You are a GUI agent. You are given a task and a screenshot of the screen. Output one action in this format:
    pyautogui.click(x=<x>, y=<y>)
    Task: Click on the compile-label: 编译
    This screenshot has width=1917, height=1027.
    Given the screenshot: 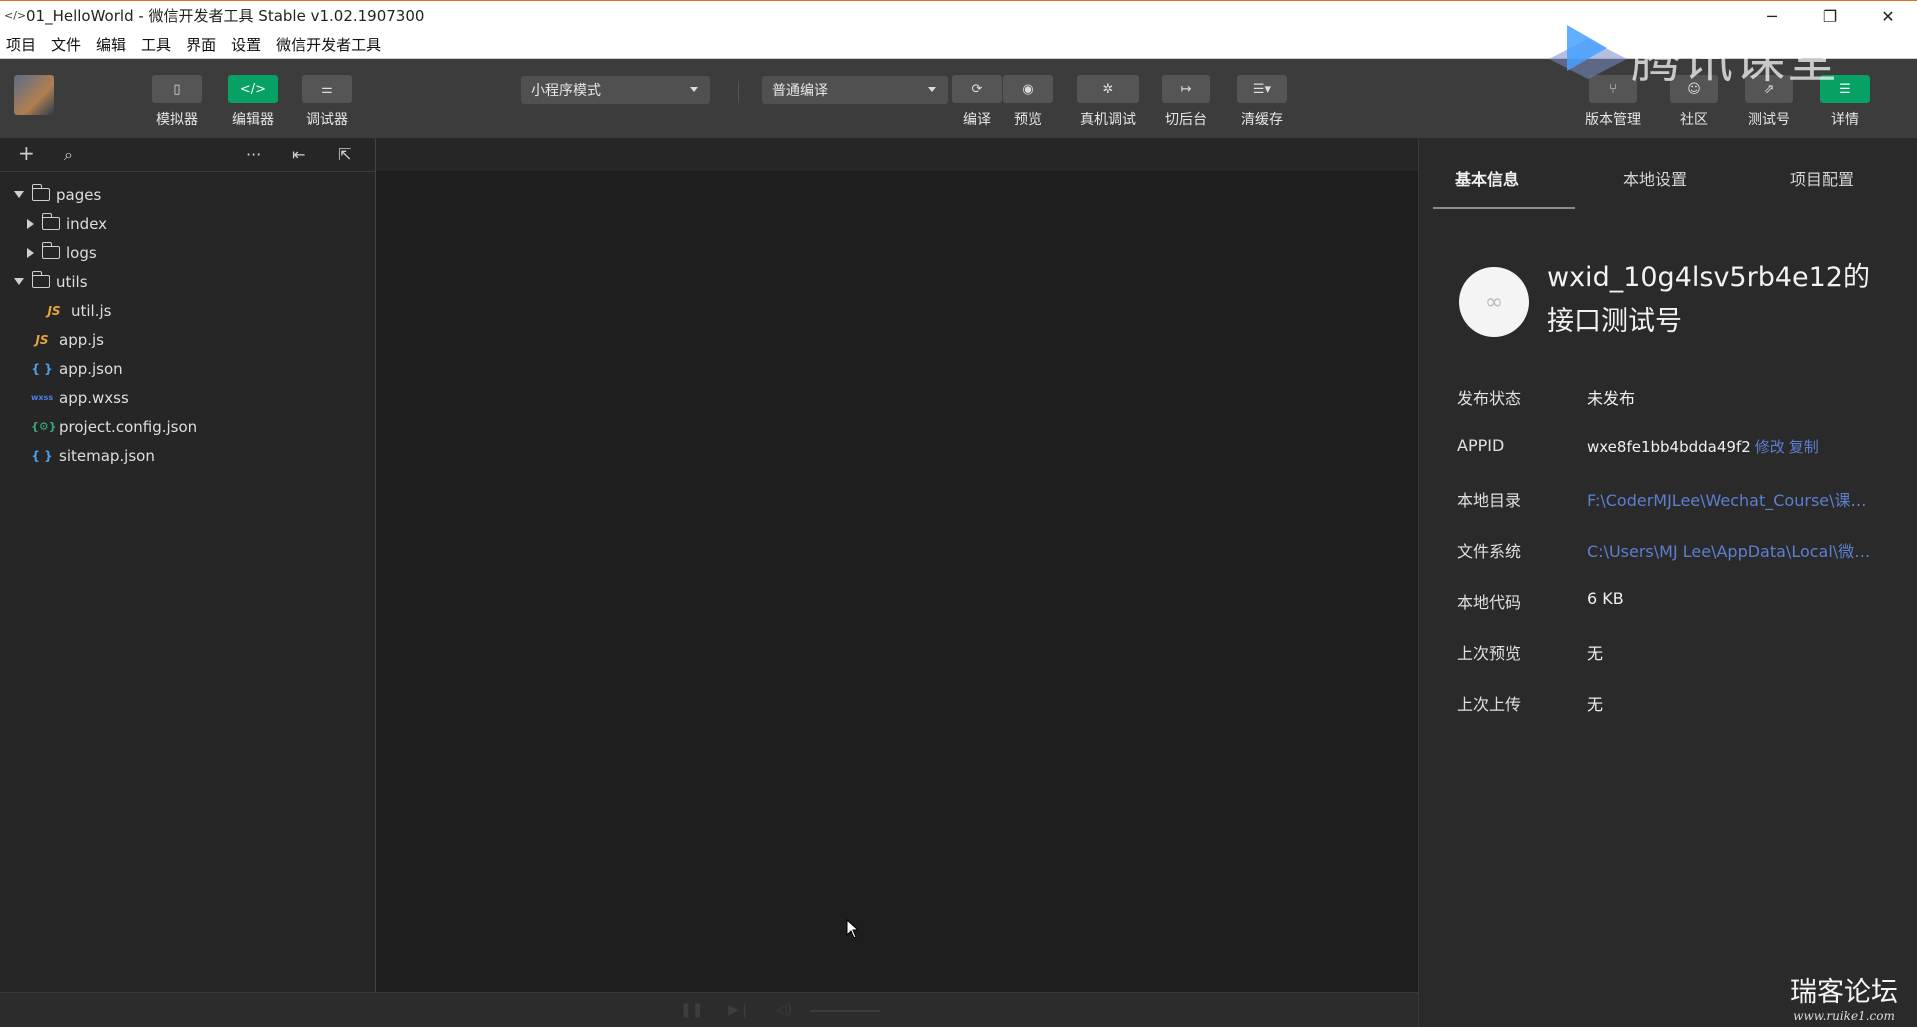 What is the action you would take?
    pyautogui.click(x=977, y=120)
    